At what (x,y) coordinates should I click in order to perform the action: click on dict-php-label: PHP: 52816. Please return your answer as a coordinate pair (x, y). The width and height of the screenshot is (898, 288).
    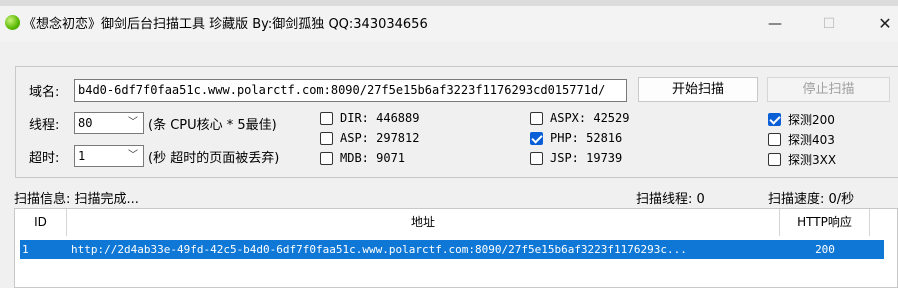
    Looking at the image, I should click on (586, 138).